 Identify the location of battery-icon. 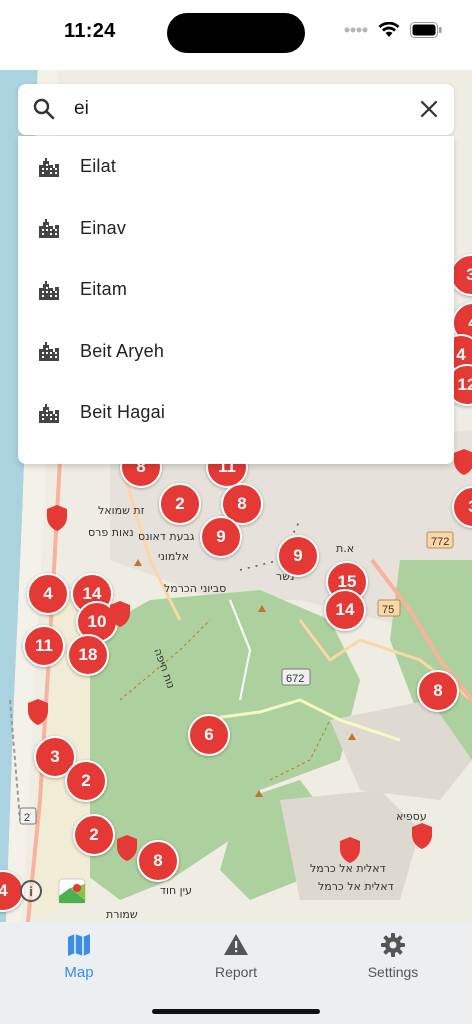
(426, 30).